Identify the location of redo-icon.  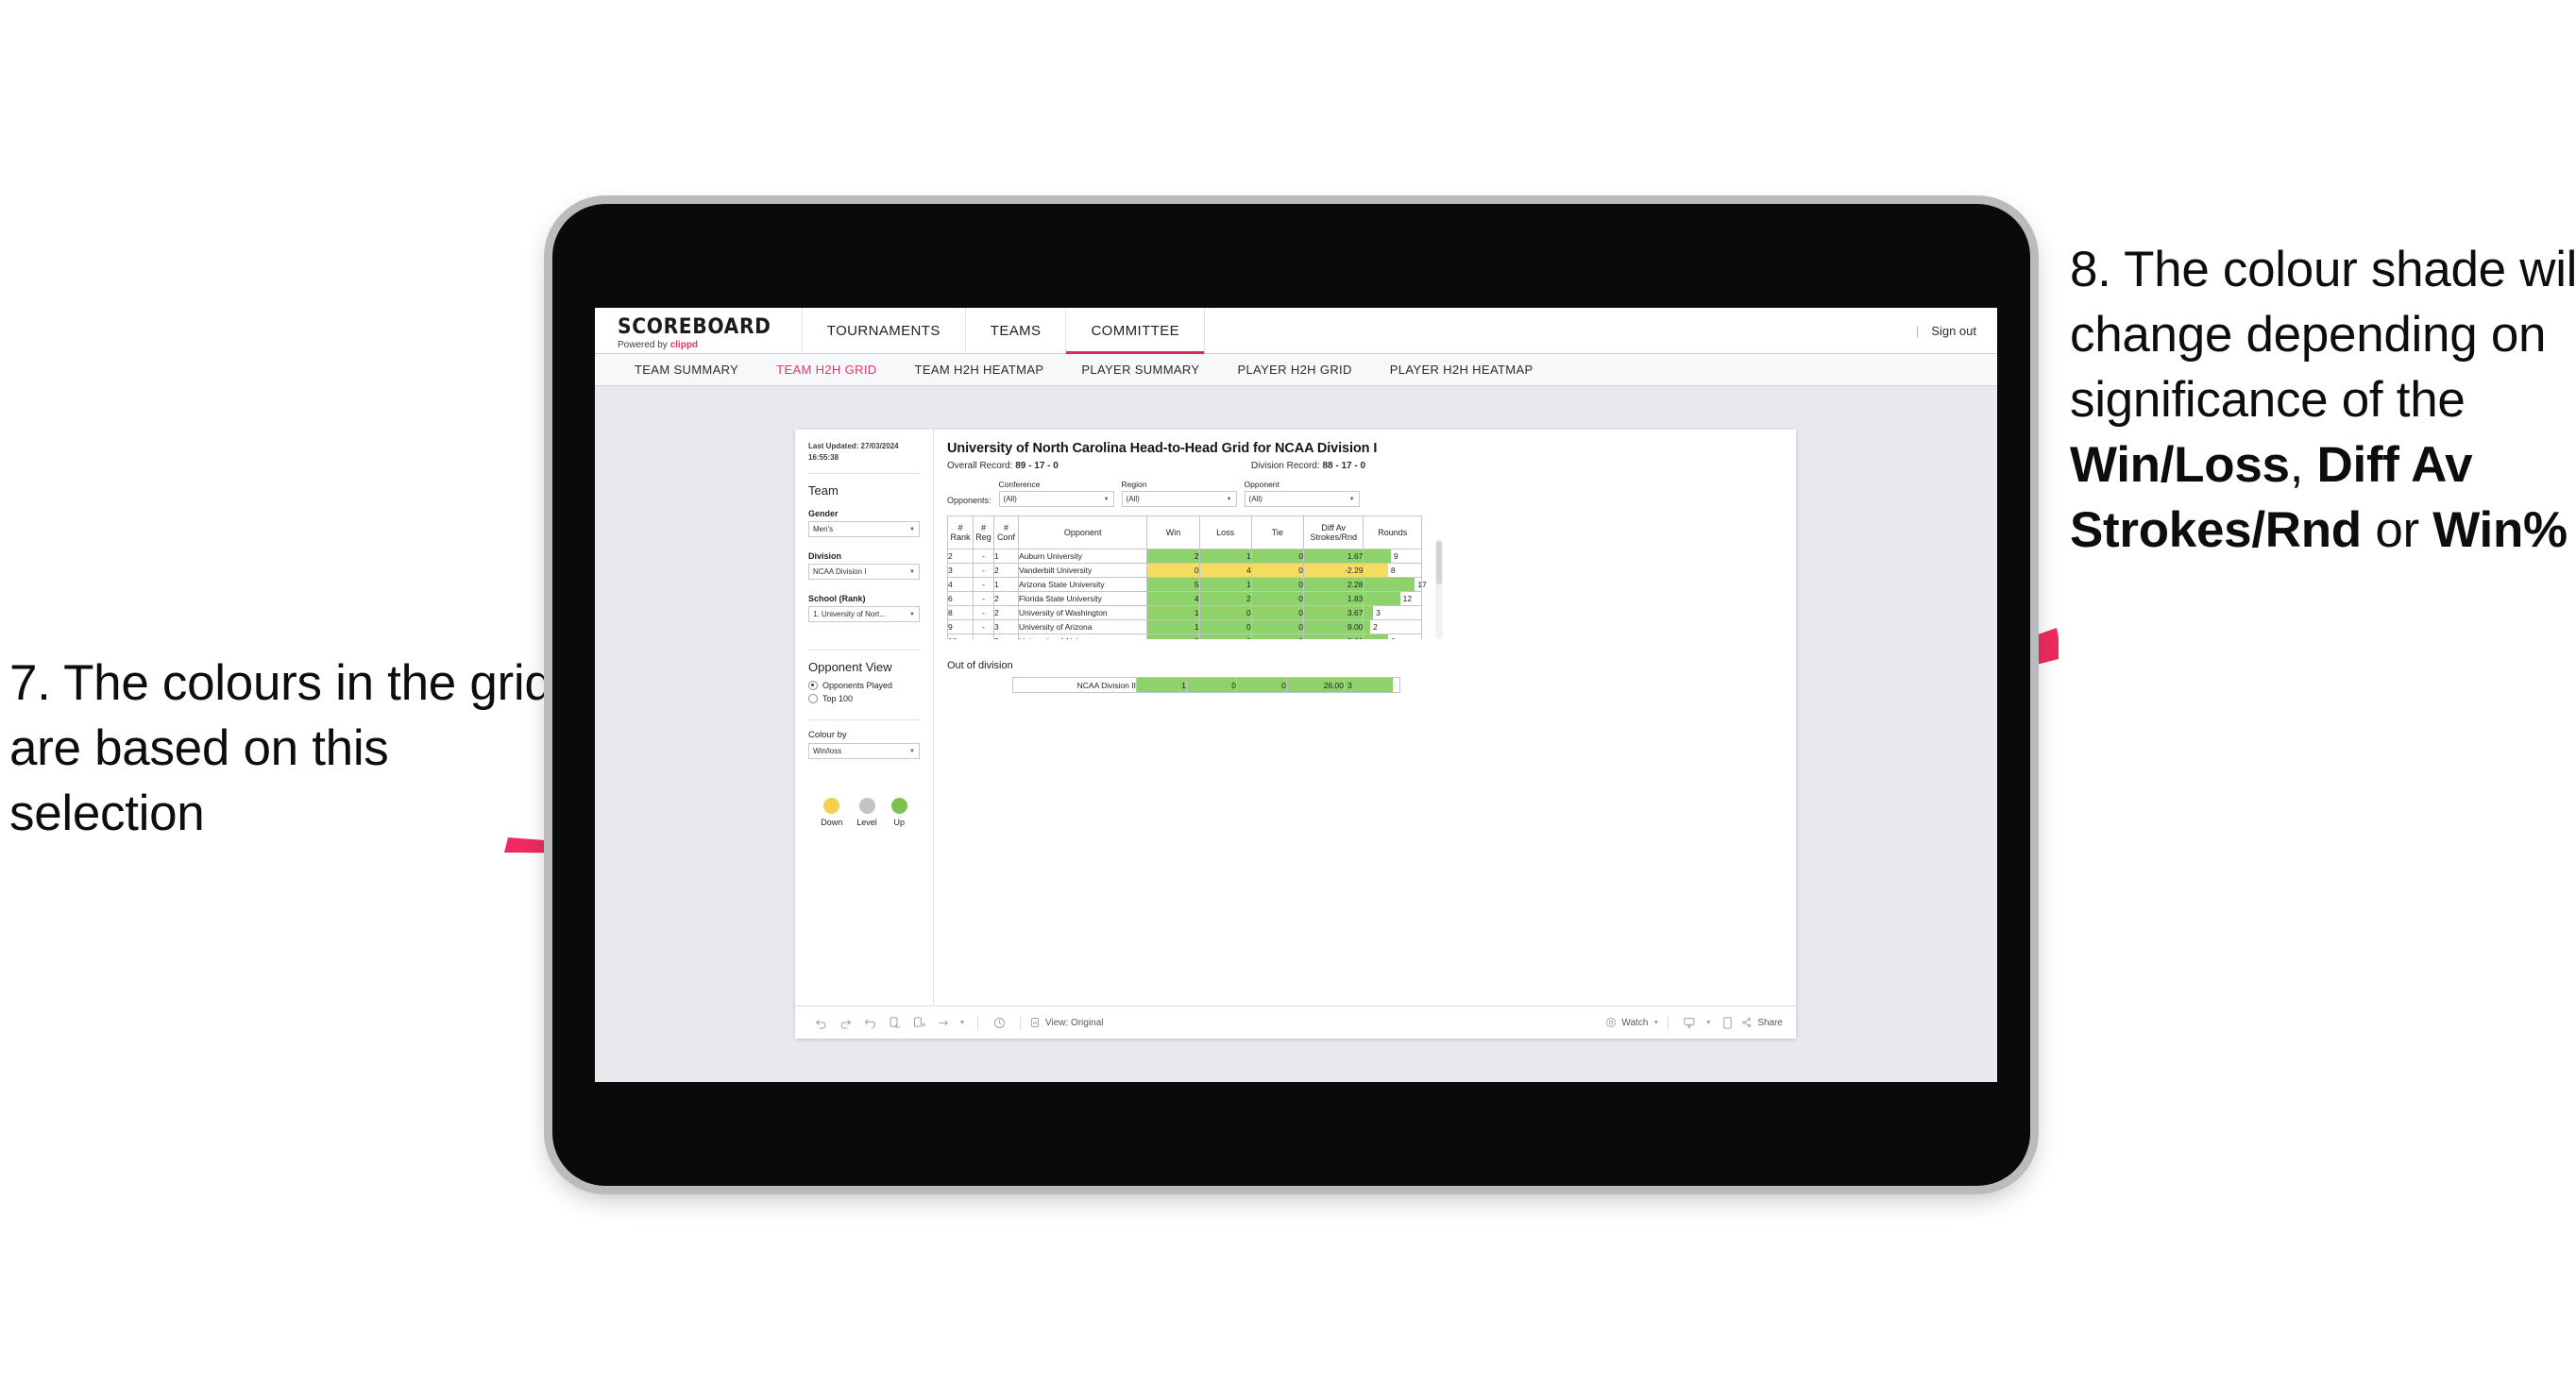
(845, 1023).